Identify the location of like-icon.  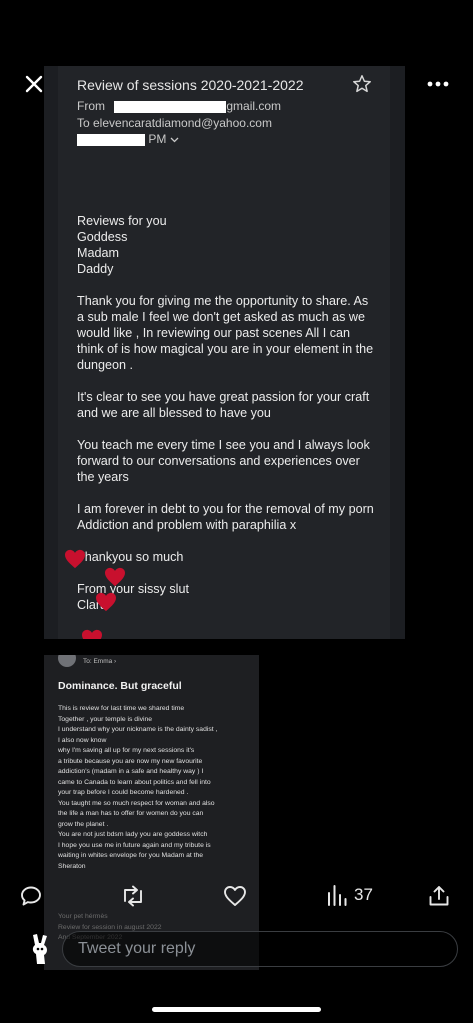
(235, 896).